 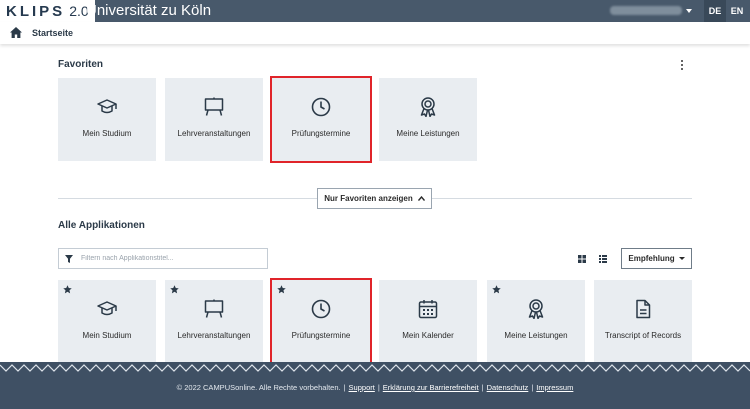 I want to click on app-tile-mein-kalender: Mein Kalender, so click(x=428, y=321).